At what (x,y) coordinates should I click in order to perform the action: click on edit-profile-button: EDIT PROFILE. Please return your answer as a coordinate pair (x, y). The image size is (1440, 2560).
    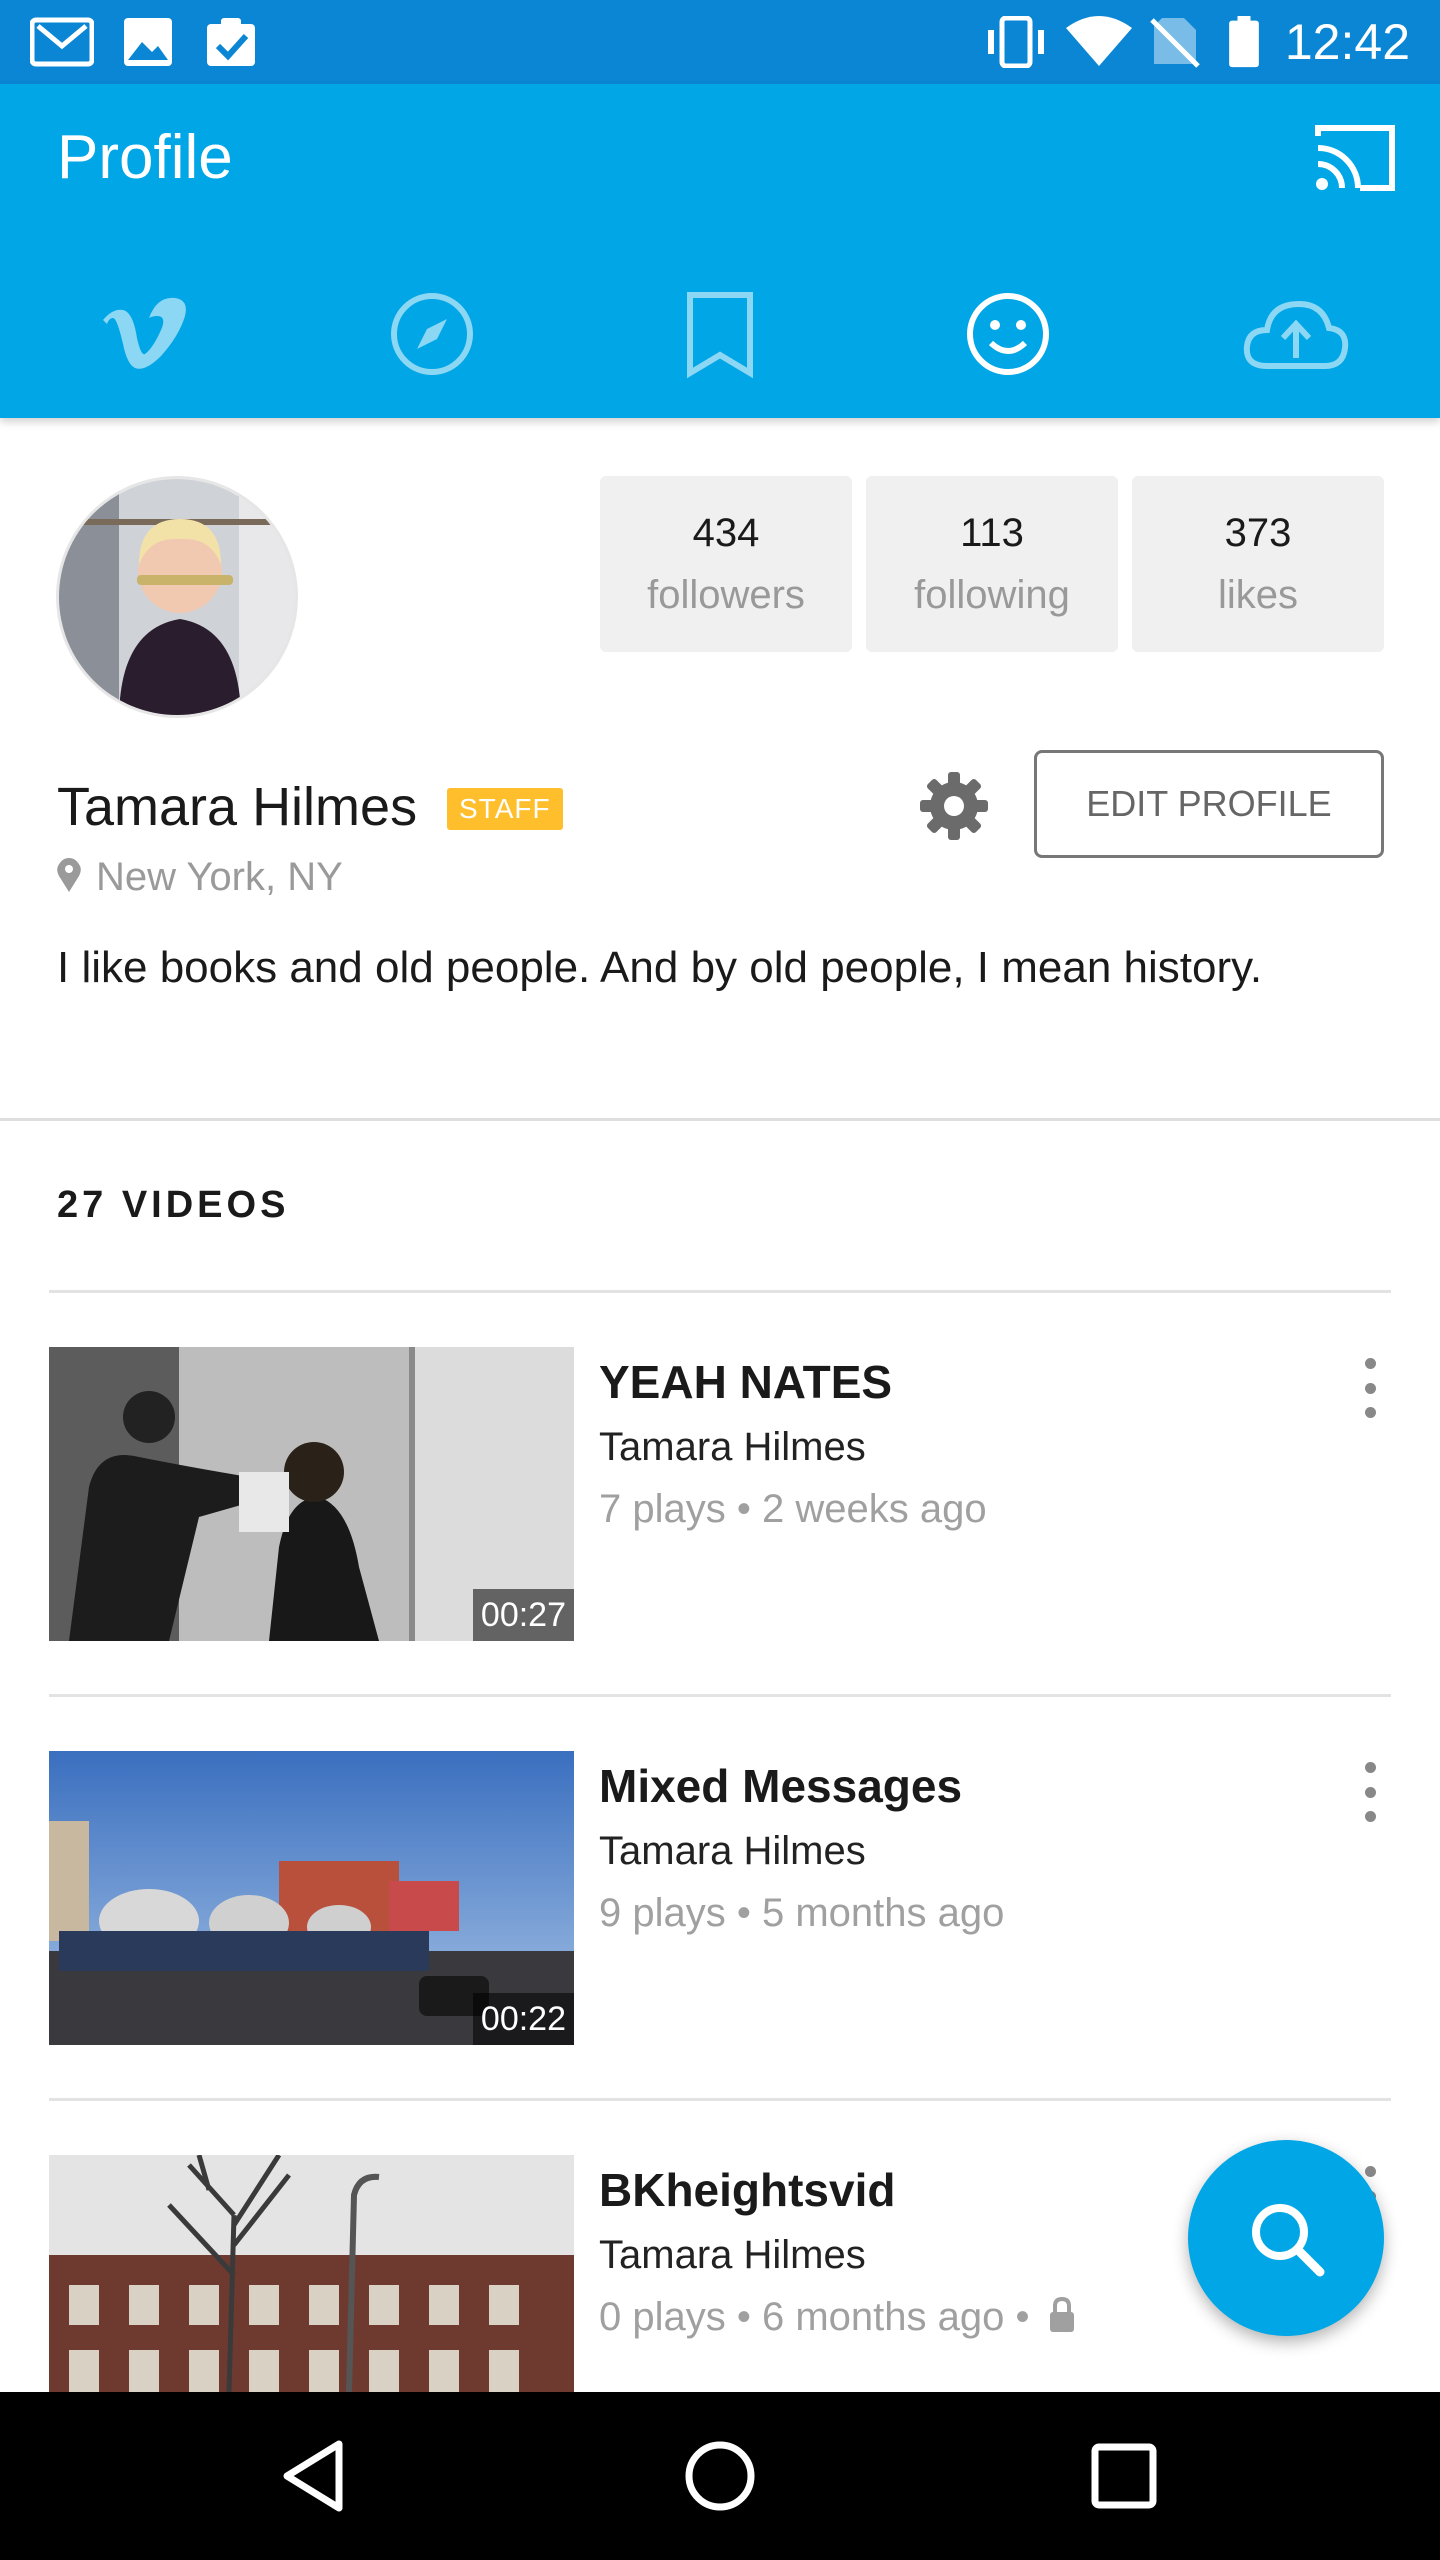
    Looking at the image, I should click on (1209, 804).